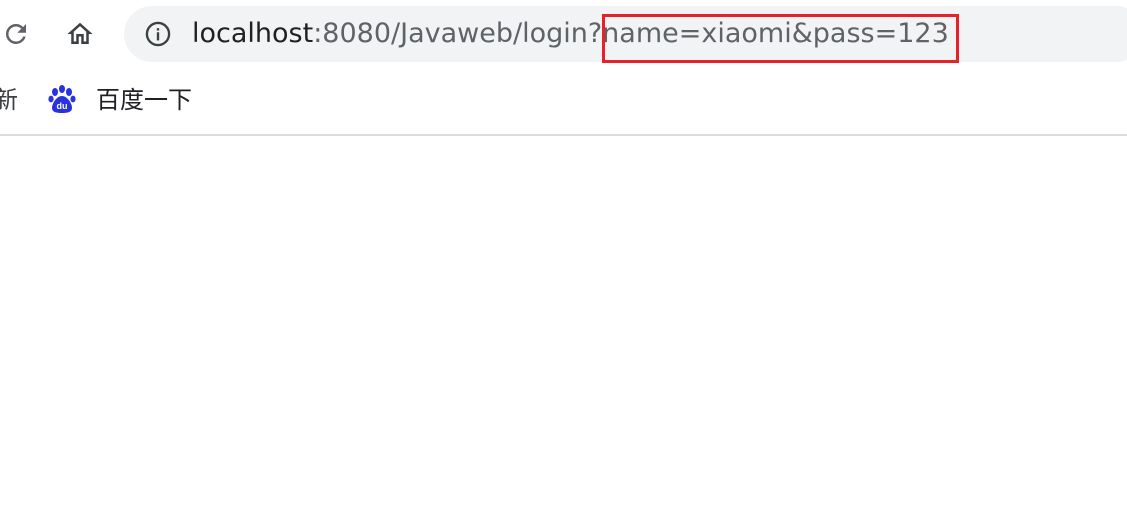 This screenshot has height=520, width=1127. I want to click on baidu-paw-icon: du, so click(62, 99).